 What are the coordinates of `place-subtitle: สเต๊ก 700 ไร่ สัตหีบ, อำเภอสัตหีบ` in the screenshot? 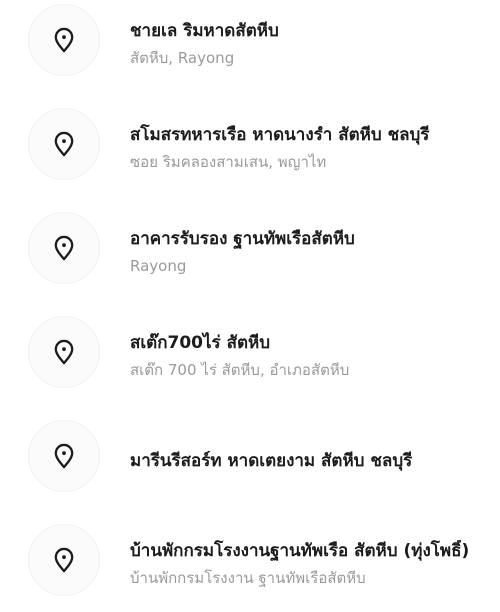 It's located at (240, 370).